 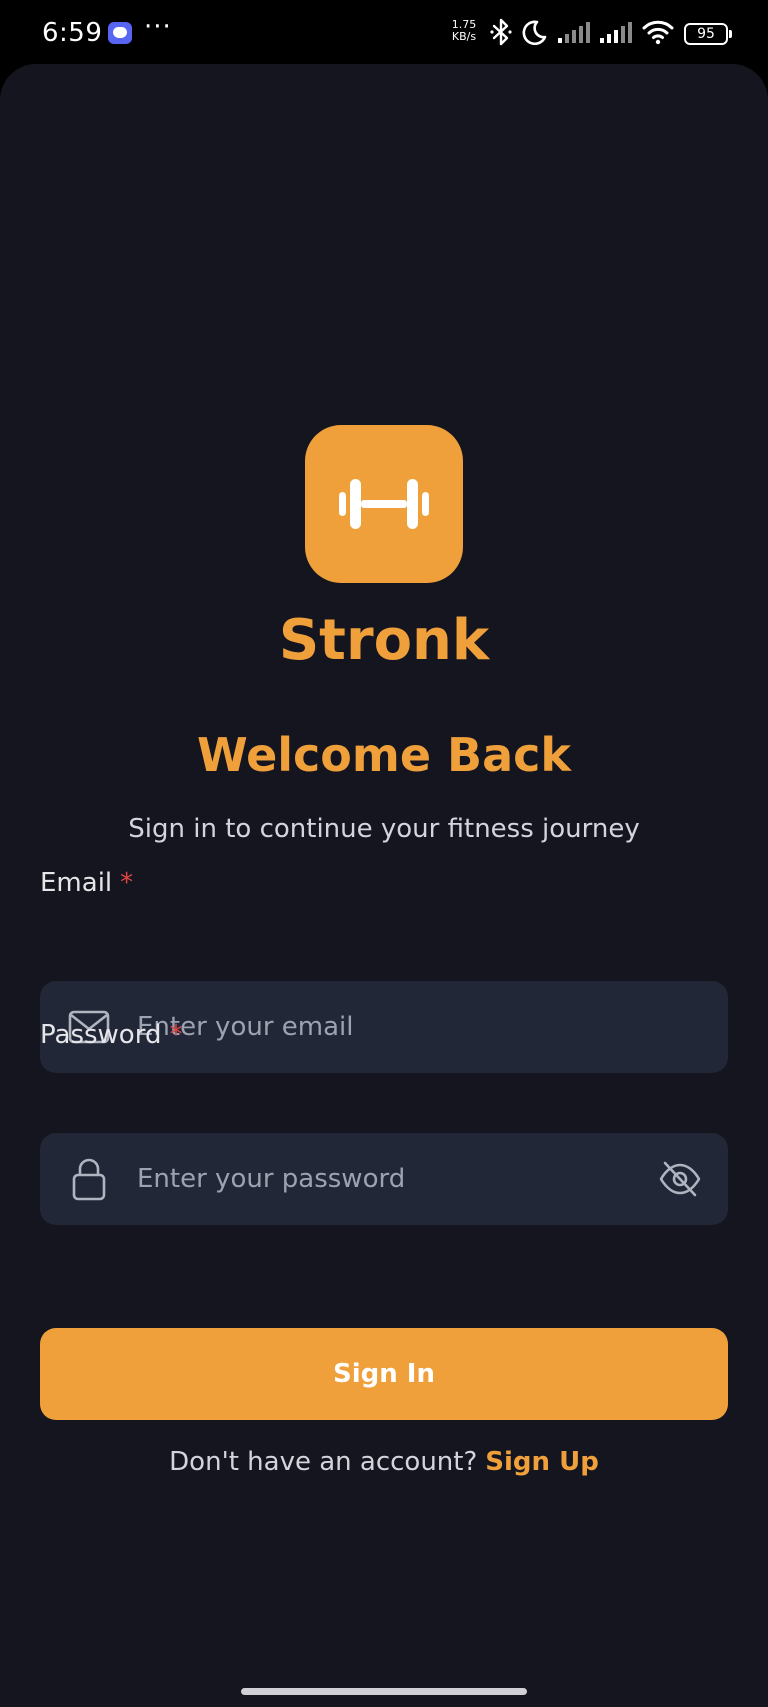 I want to click on status-icons: 95, so click(x=606, y=34).